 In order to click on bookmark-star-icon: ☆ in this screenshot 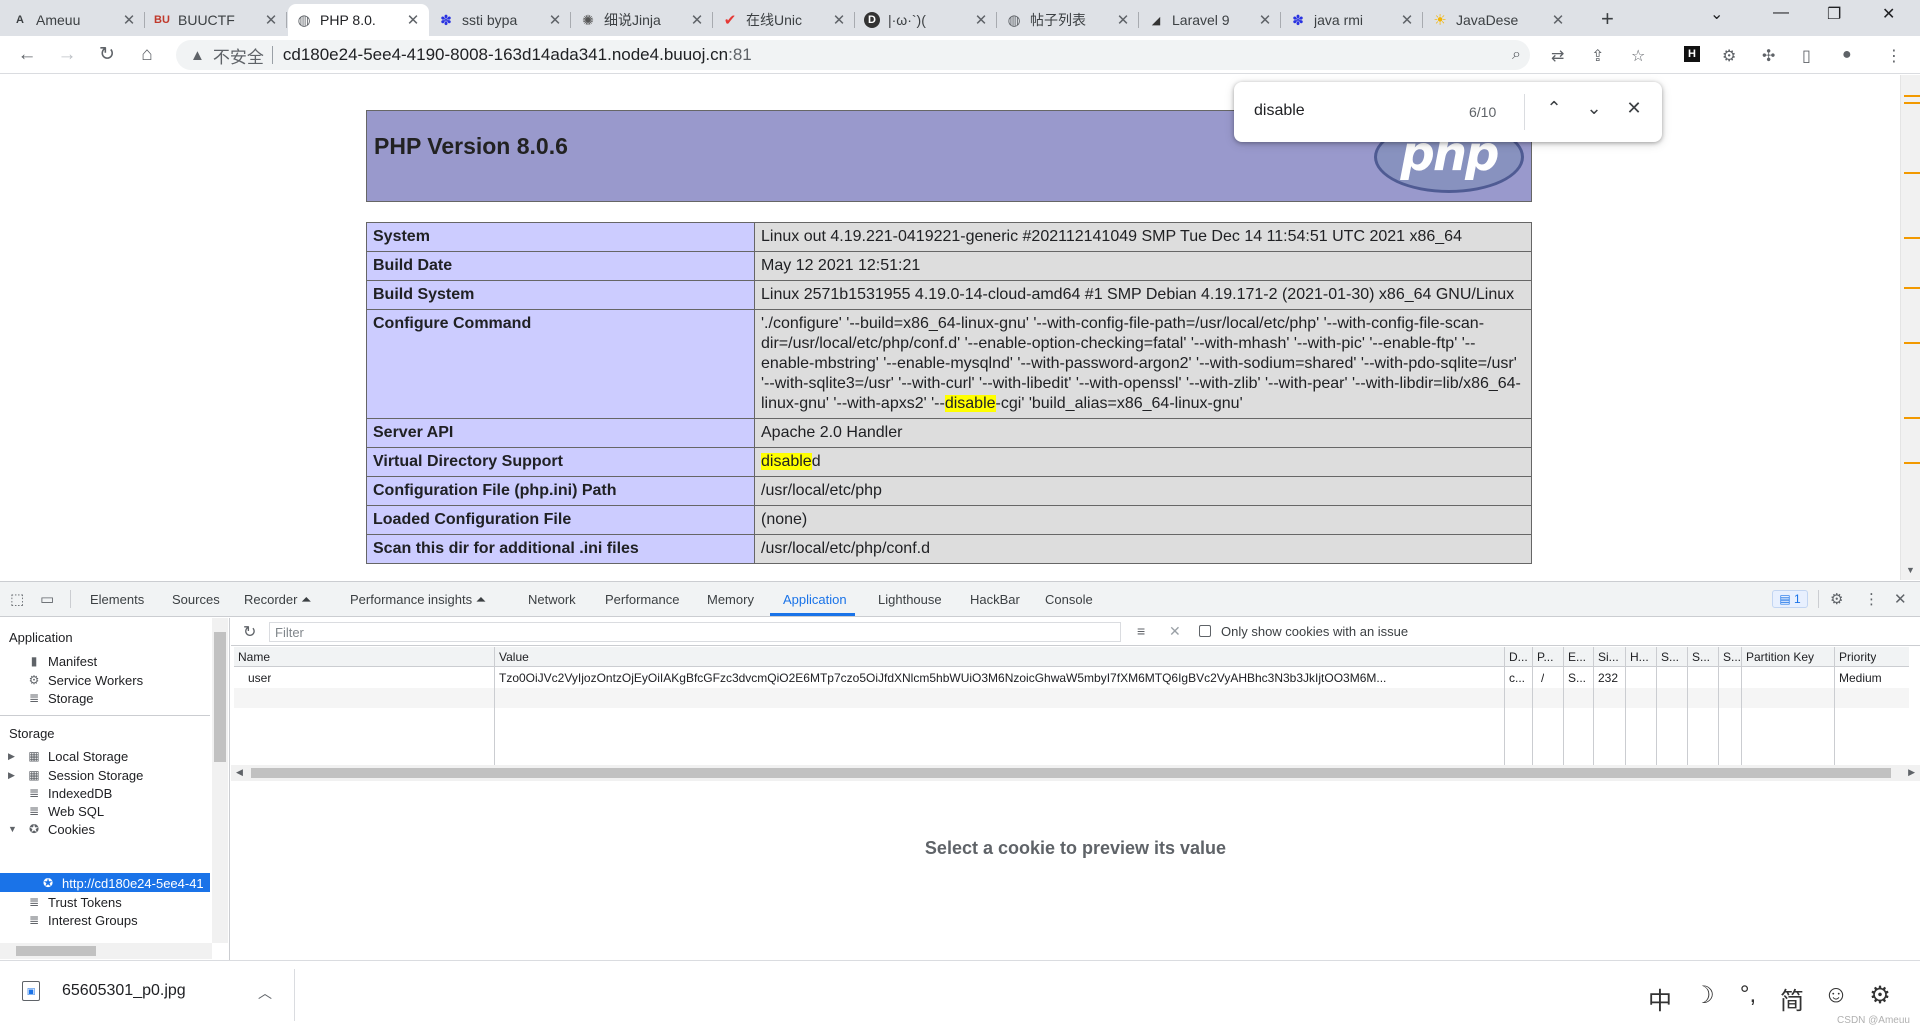, I will do `click(1638, 56)`.